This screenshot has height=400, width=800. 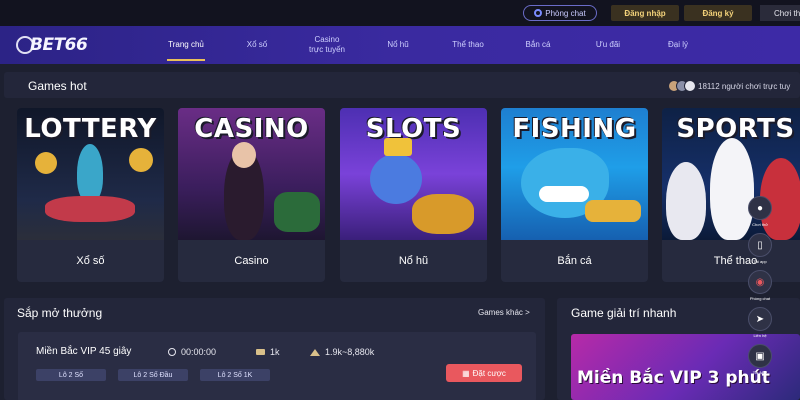 What do you see at coordinates (396, 179) in the screenshot?
I see `king-figure` at bounding box center [396, 179].